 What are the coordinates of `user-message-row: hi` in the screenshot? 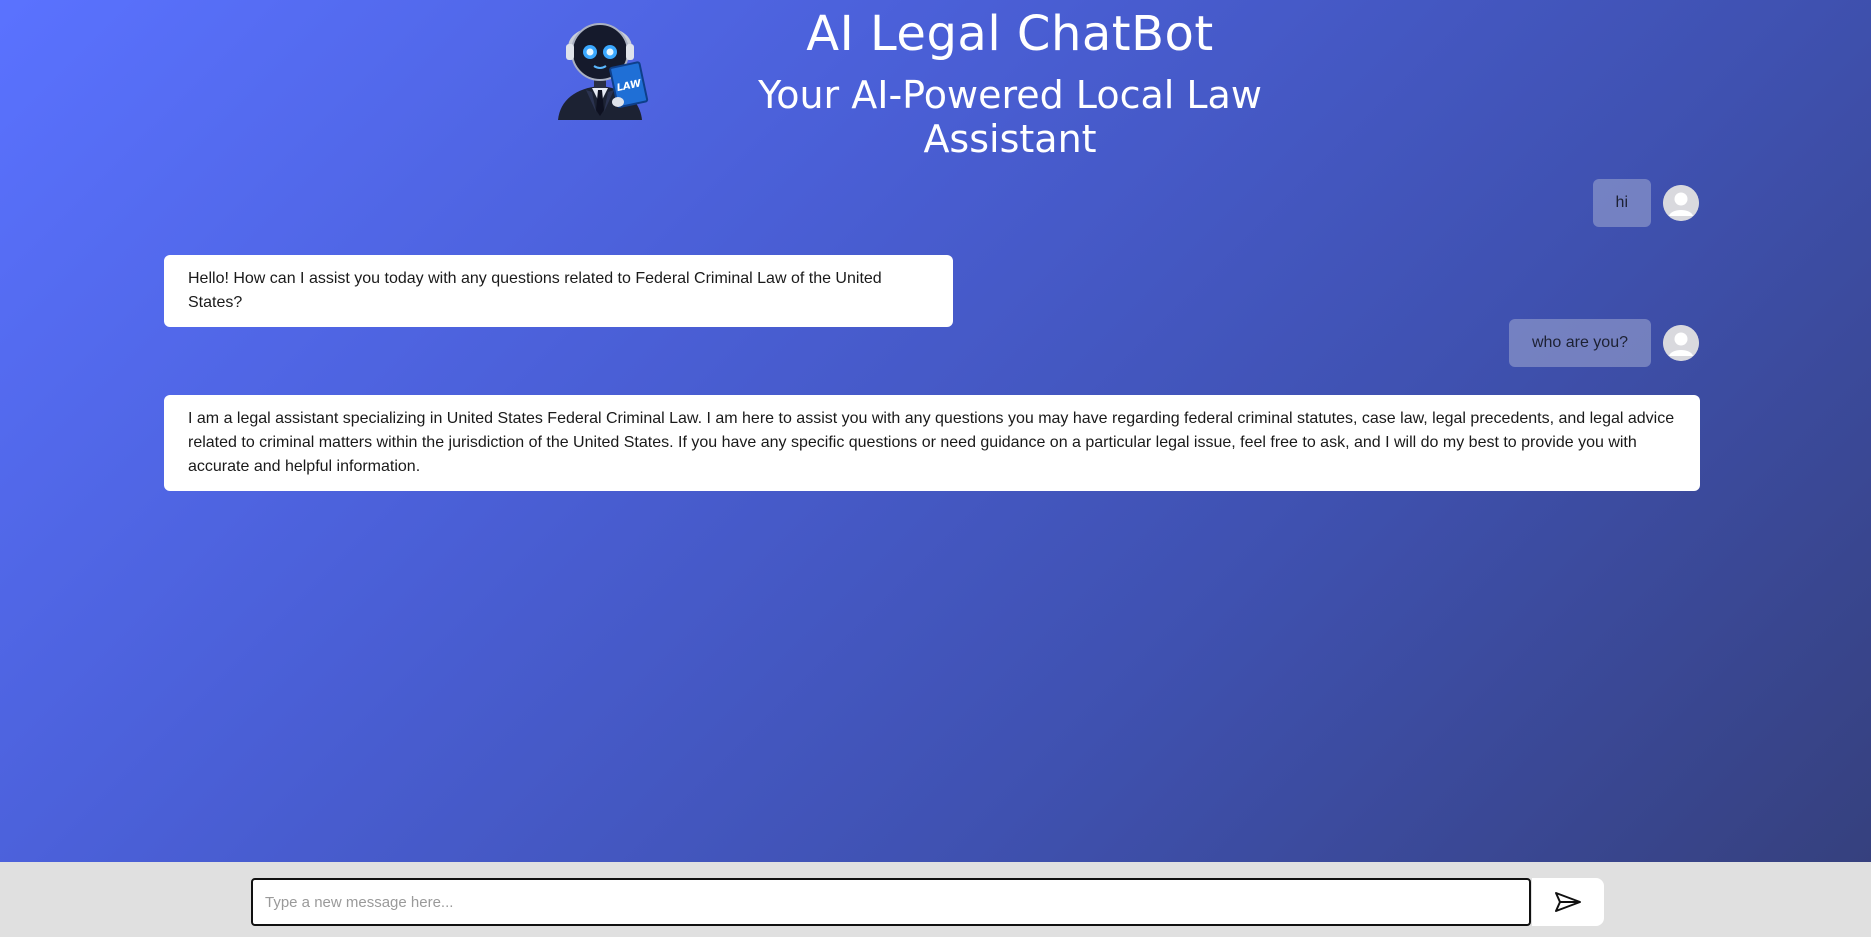 It's located at (1645, 203).